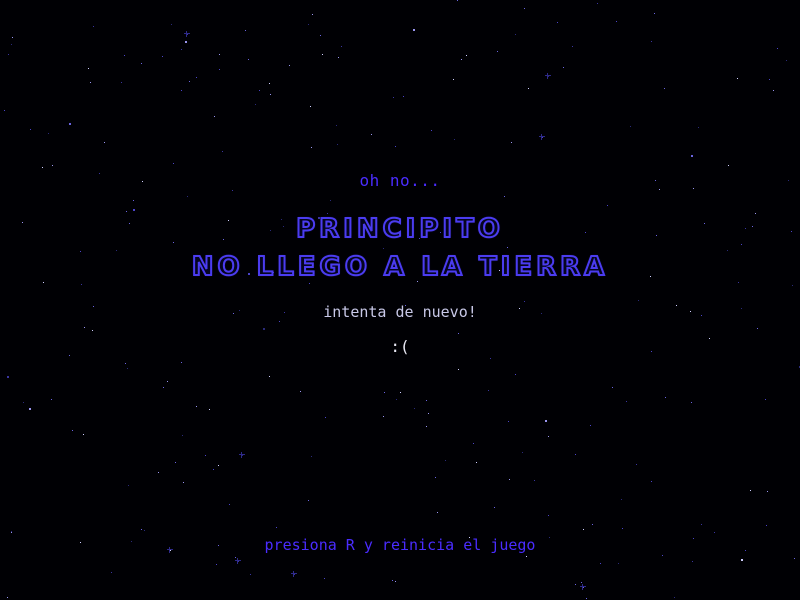 The image size is (800, 600). What do you see at coordinates (400, 346) in the screenshot?
I see `sad-face: :(` at bounding box center [400, 346].